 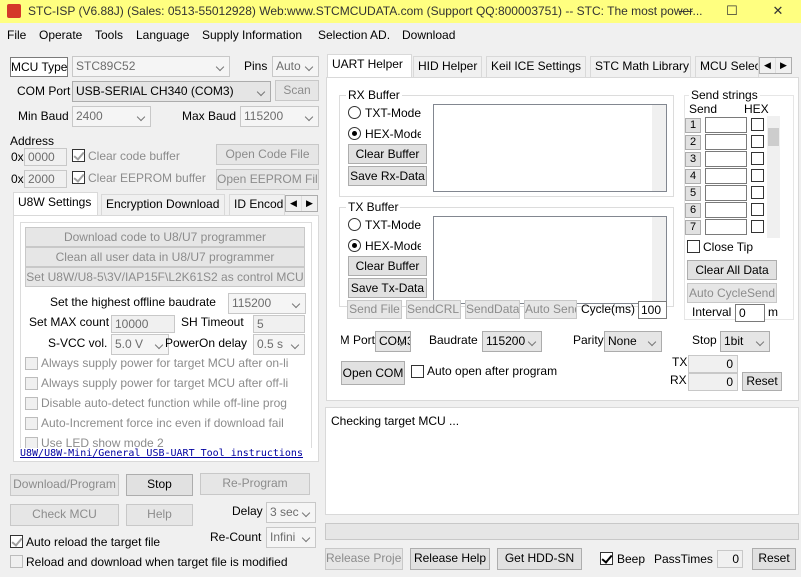 What do you see at coordinates (550, 260) in the screenshot?
I see `tx-buffer-textarea` at bounding box center [550, 260].